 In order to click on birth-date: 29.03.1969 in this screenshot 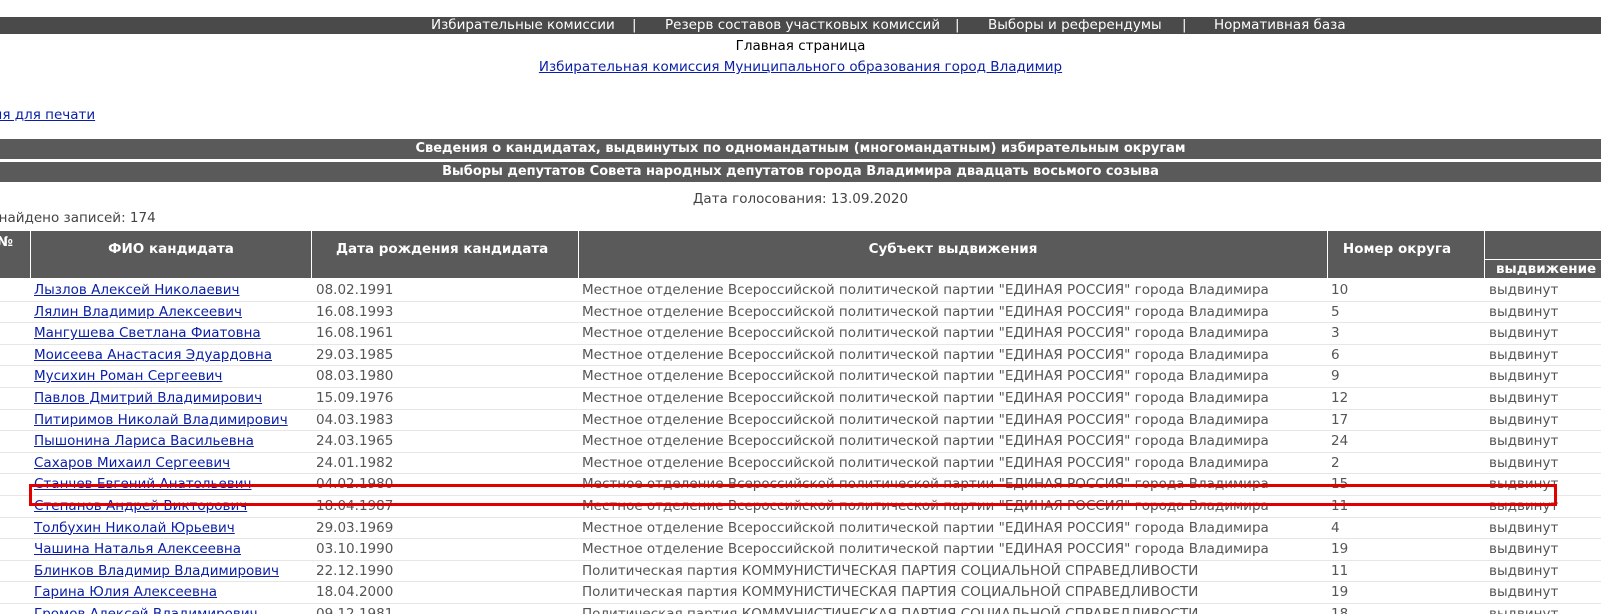, I will do `click(355, 527)`.